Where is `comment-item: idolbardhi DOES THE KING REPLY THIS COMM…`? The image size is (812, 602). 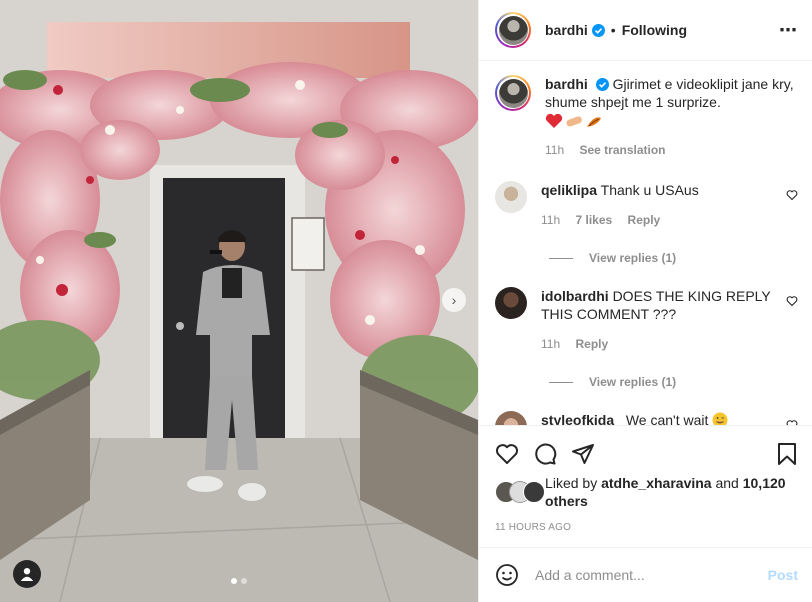 comment-item: idolbardhi DOES THE KING REPLY THIS COMM… is located at coordinates (646, 320).